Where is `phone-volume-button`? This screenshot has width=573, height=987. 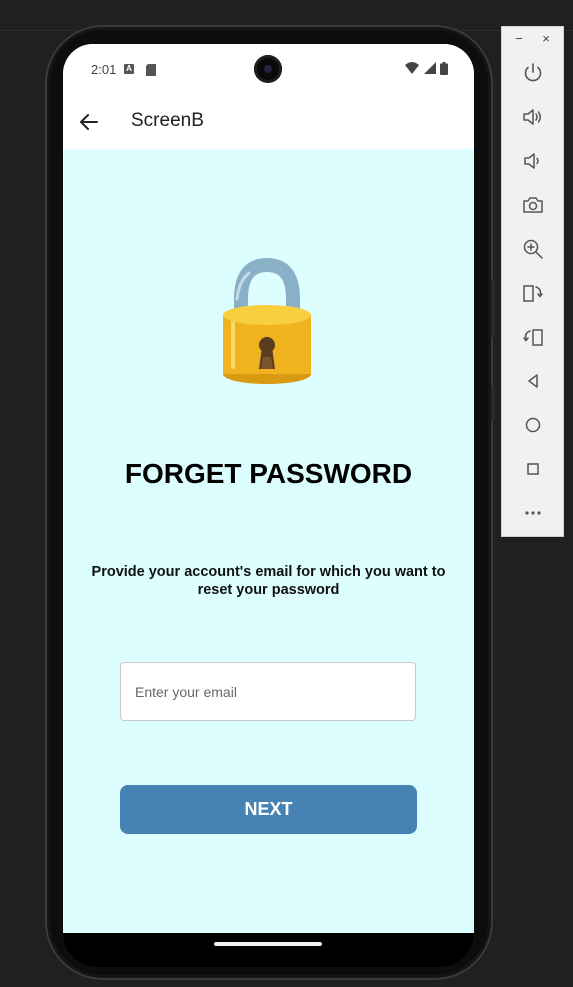 phone-volume-button is located at coordinates (493, 309).